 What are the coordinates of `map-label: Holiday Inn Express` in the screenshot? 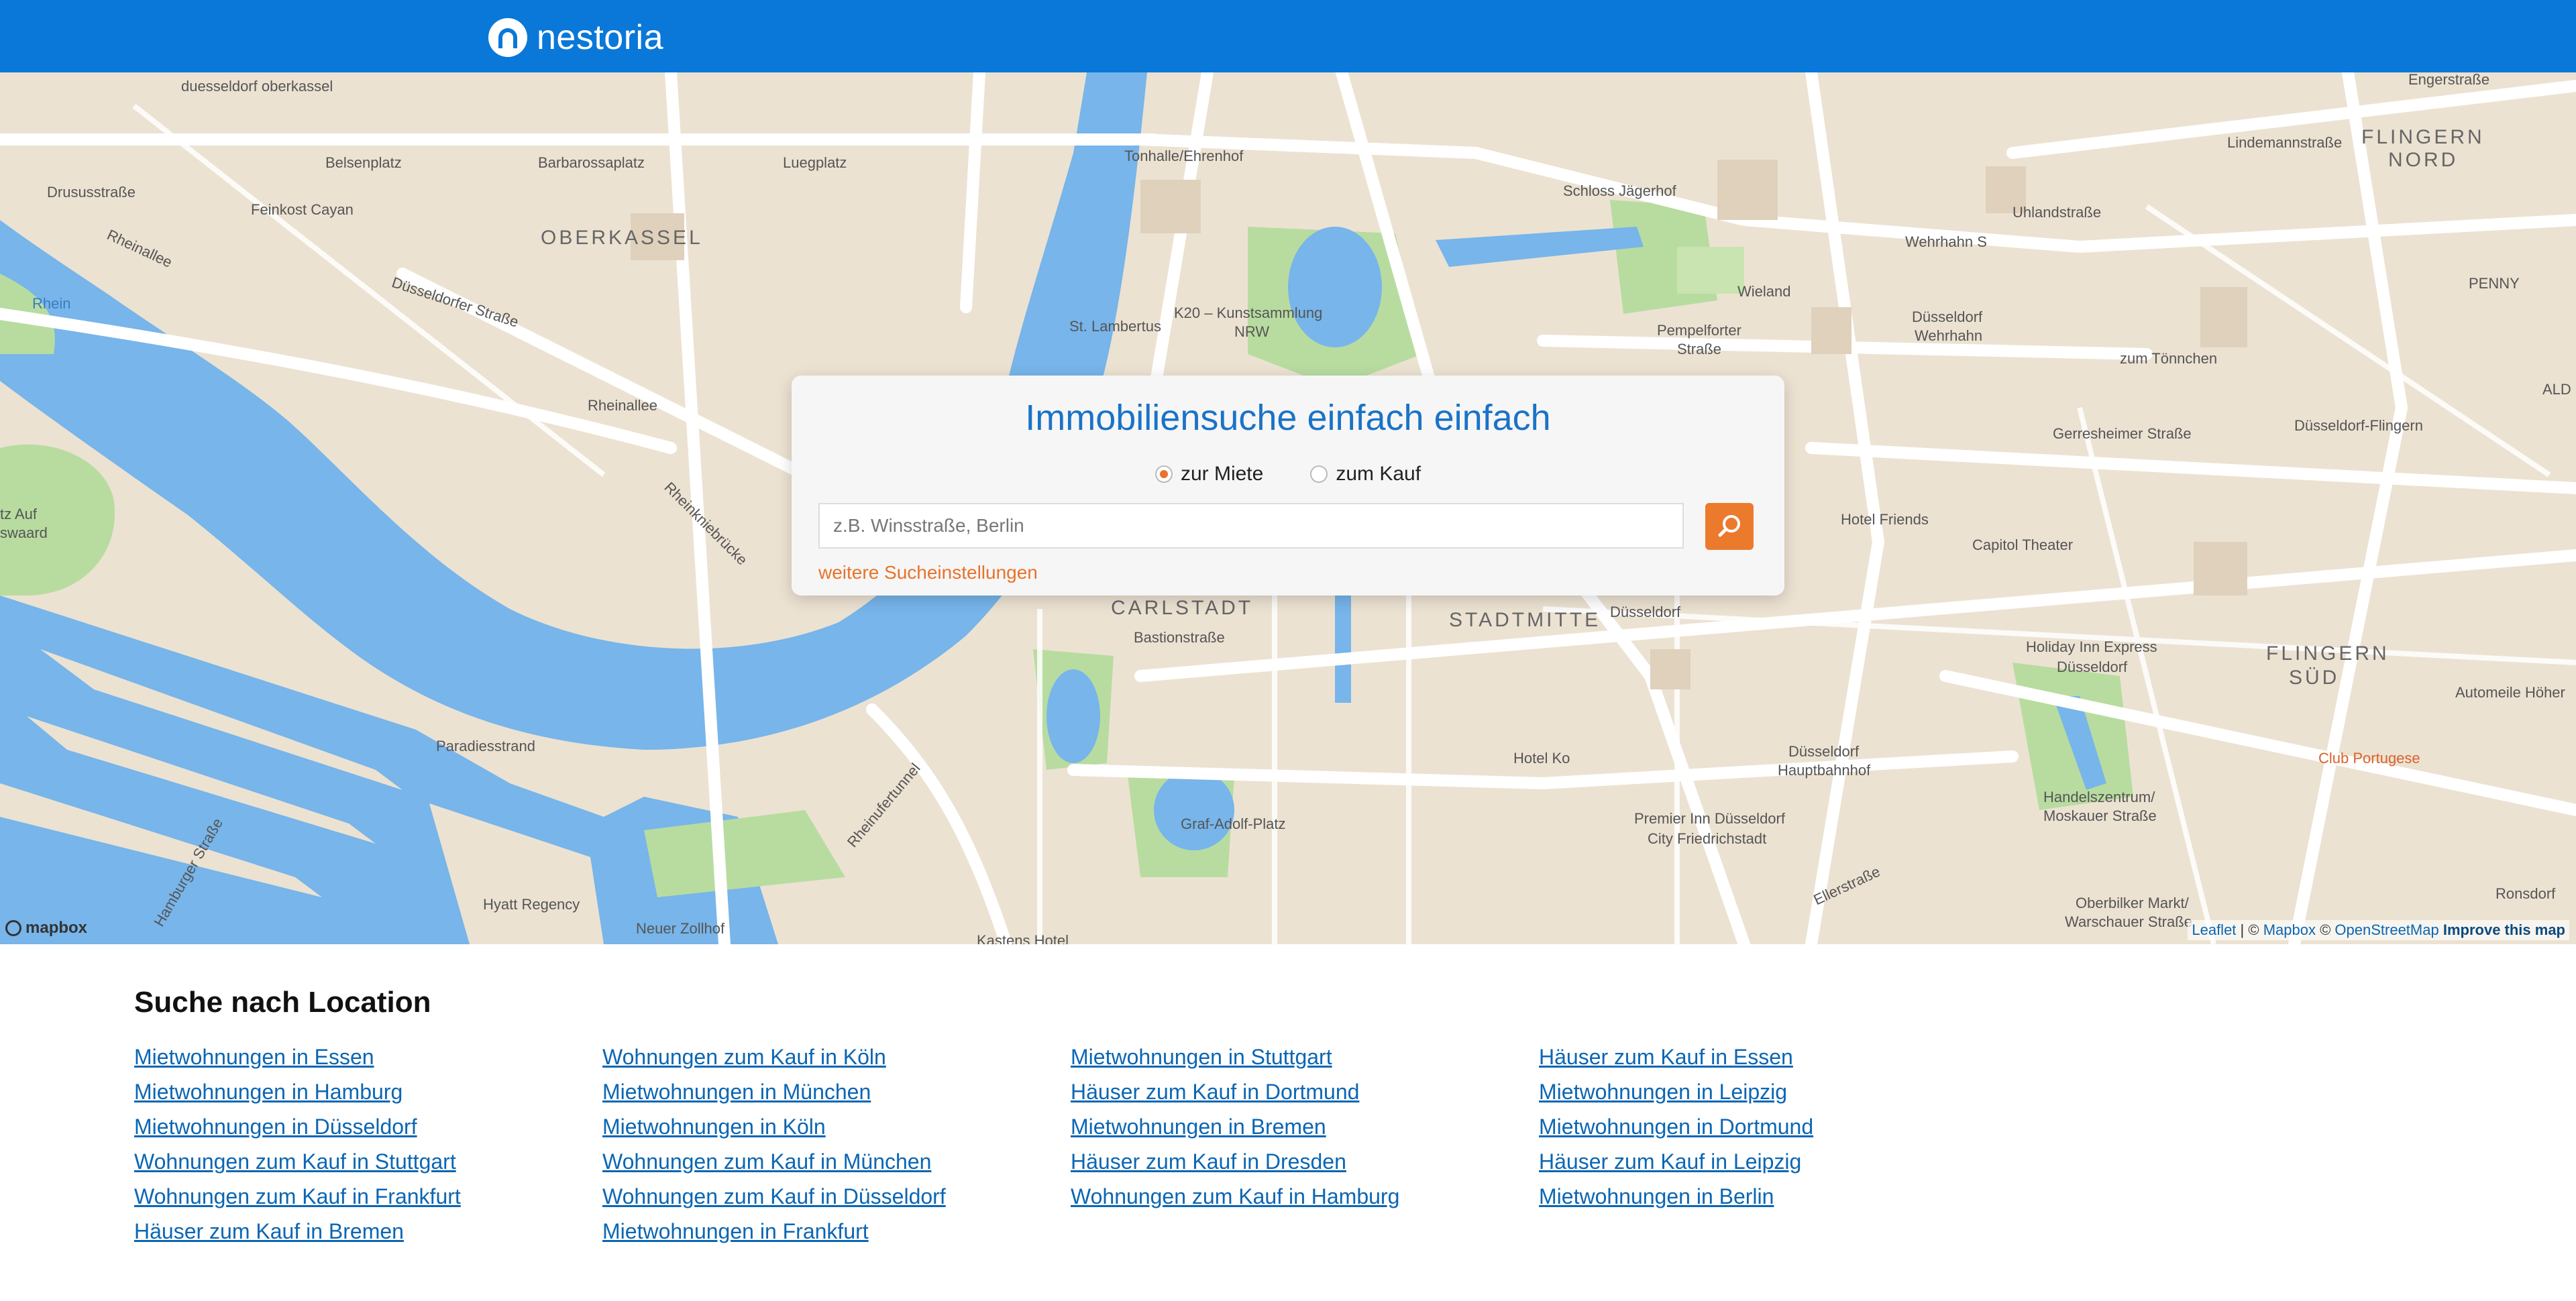 It's located at (2091, 646).